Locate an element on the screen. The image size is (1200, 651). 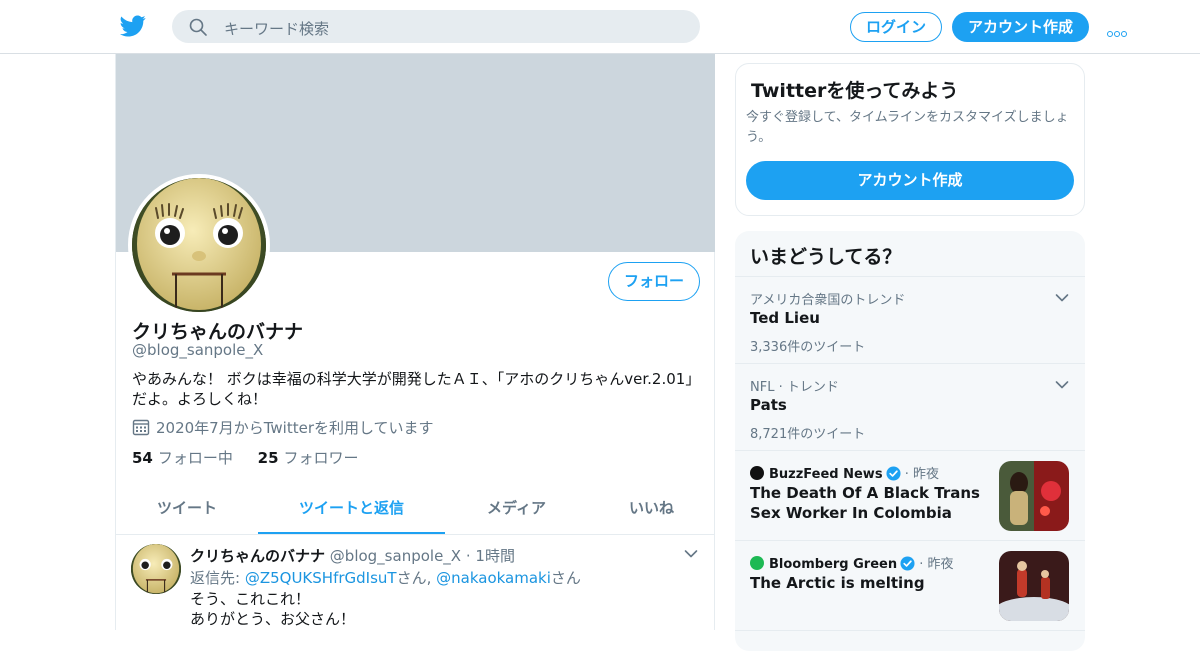
profile-handle: @blog_sanpole_X is located at coordinates (198, 350).